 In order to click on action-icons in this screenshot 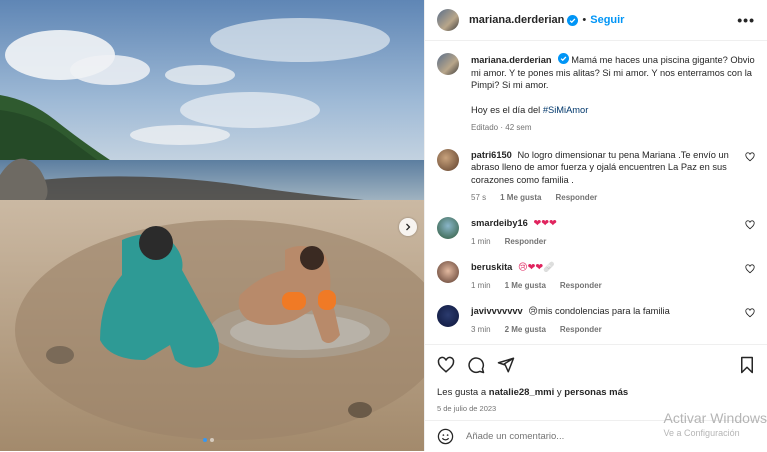, I will do `click(596, 365)`.